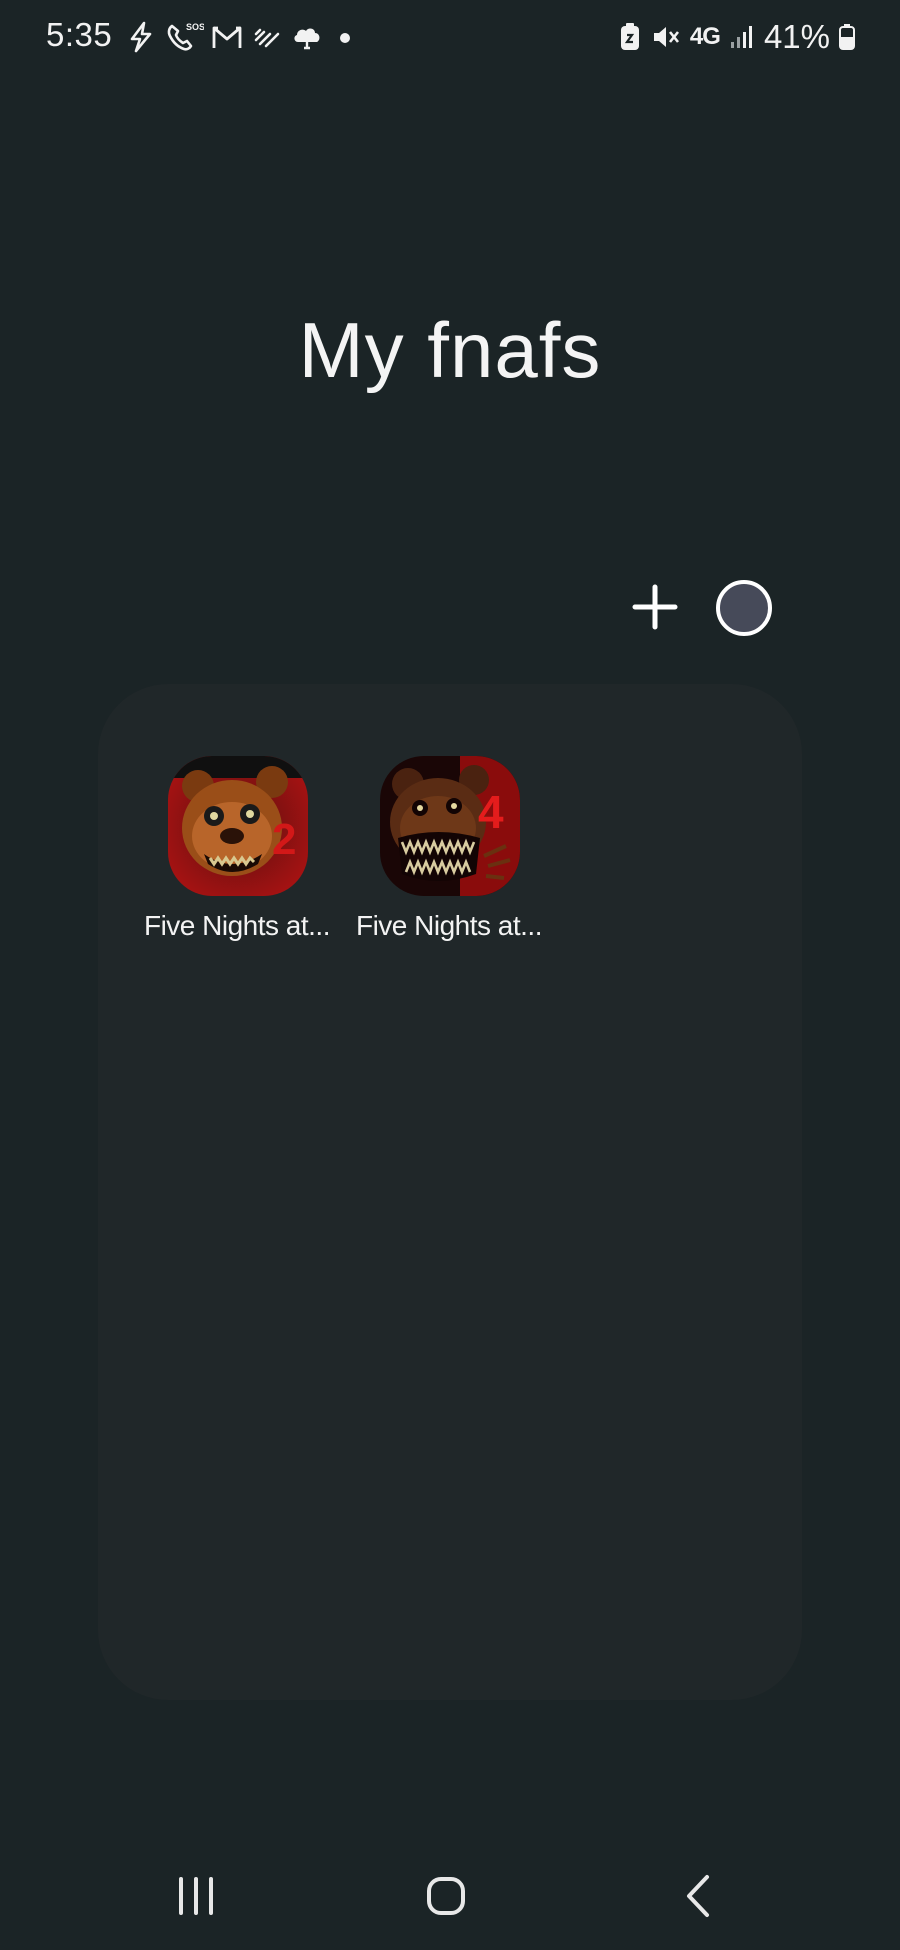  I want to click on signal-icon, so click(742, 37).